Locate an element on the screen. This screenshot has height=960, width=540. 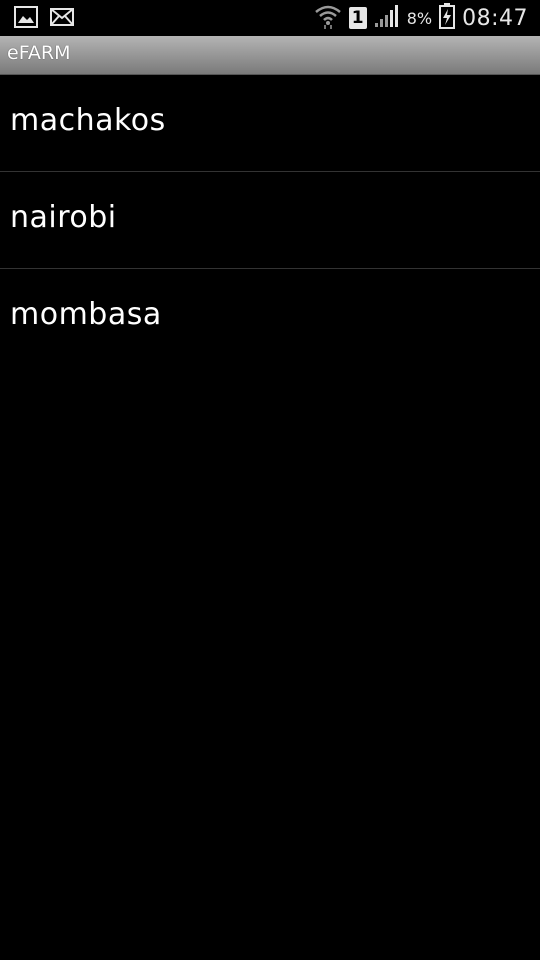
list-item-nairobi: nairobi is located at coordinates (270, 220).